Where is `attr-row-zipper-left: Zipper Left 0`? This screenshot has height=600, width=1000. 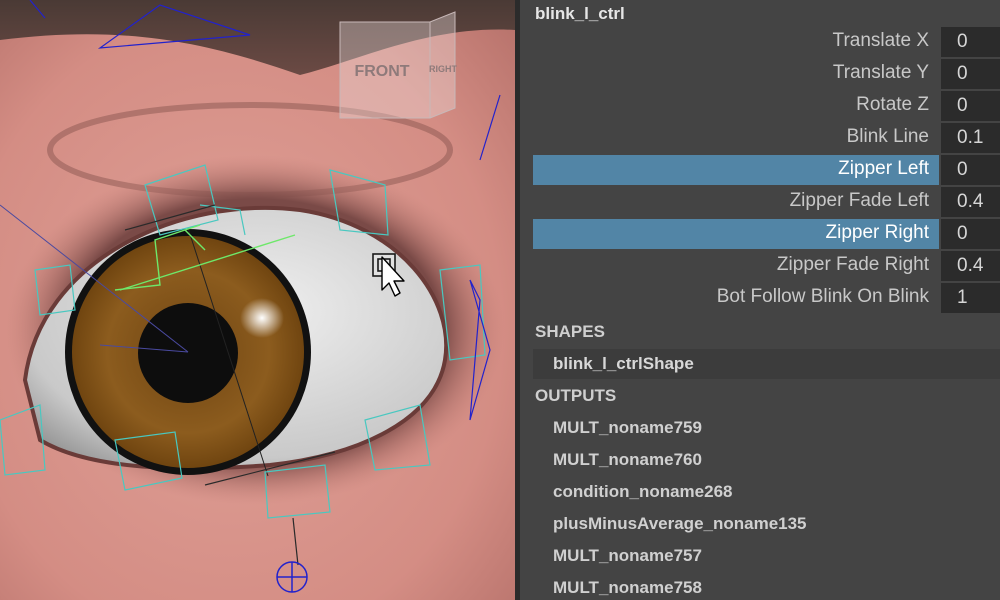
attr-row-zipper-left: Zipper Left 0 is located at coordinates (760, 169).